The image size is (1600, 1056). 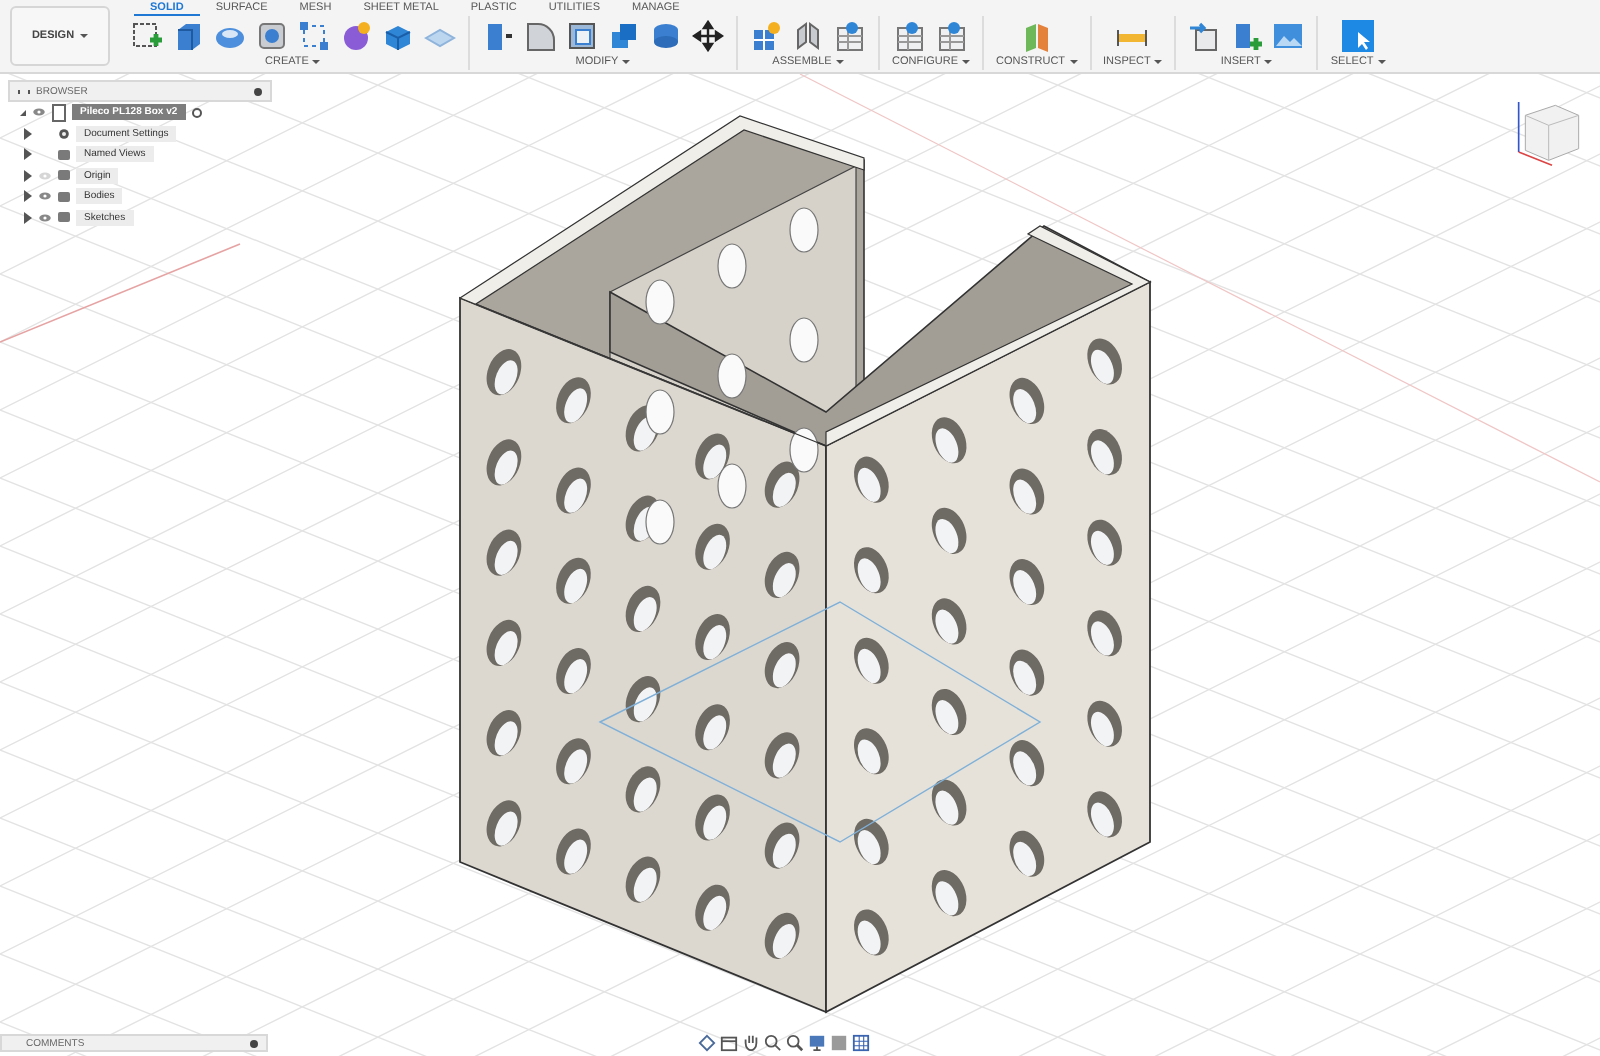 What do you see at coordinates (766, 36) in the screenshot?
I see `component-icon` at bounding box center [766, 36].